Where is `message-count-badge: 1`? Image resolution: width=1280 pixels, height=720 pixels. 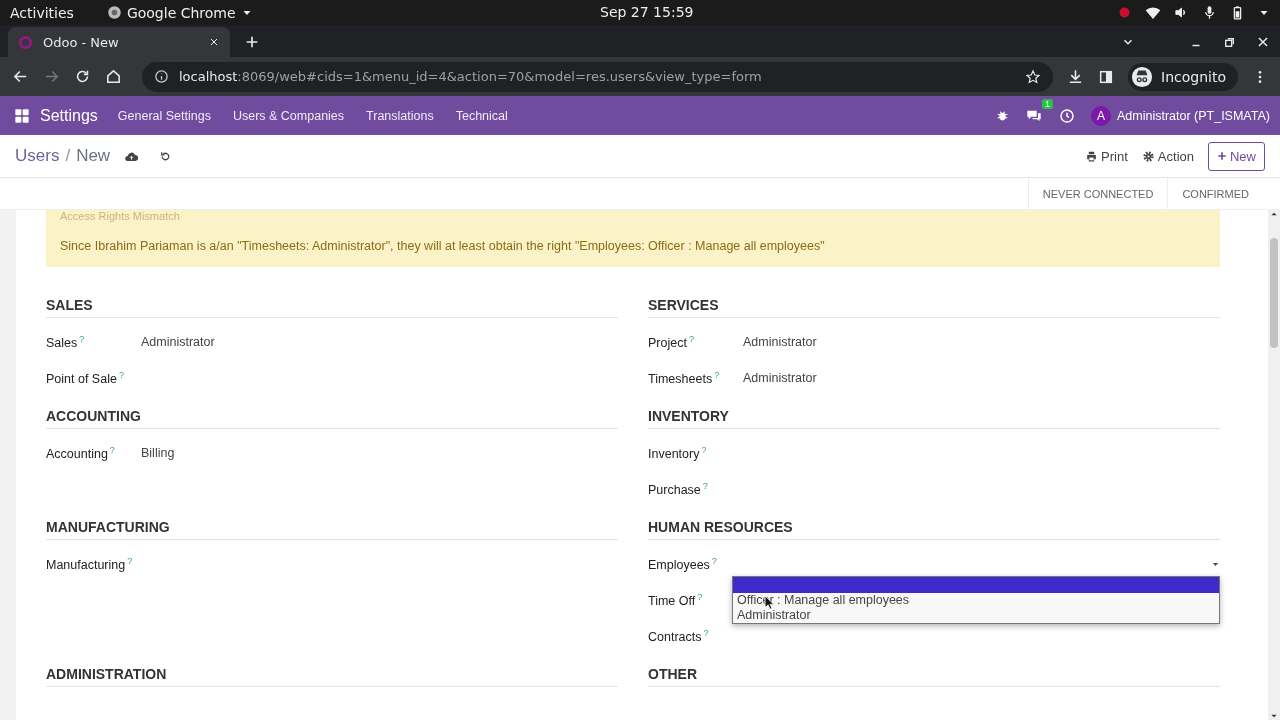
message-count-badge: 1 is located at coordinates (1047, 103).